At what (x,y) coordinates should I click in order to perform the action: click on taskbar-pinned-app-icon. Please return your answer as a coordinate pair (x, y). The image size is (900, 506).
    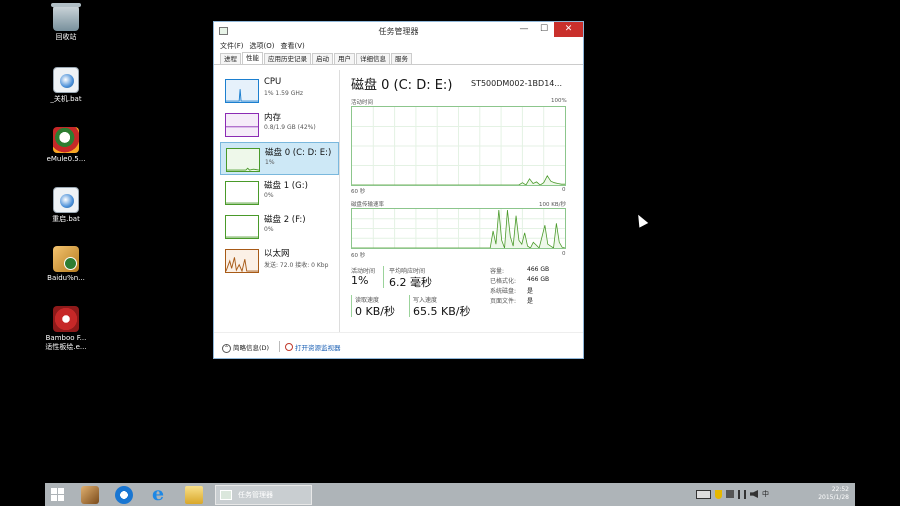
    Looking at the image, I should click on (90, 495).